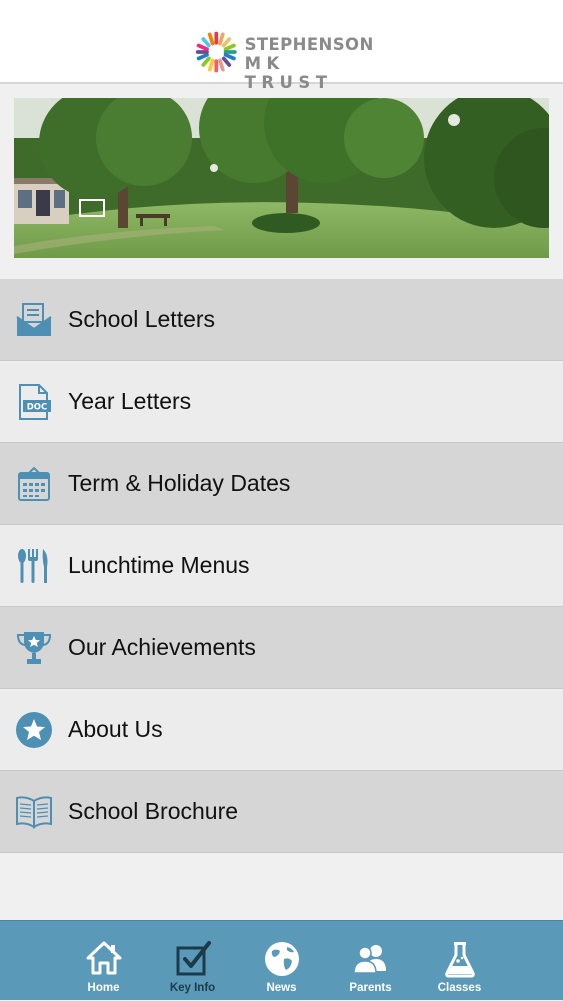  What do you see at coordinates (288, 73) in the screenshot?
I see `logo-line-2: MK TRUST` at bounding box center [288, 73].